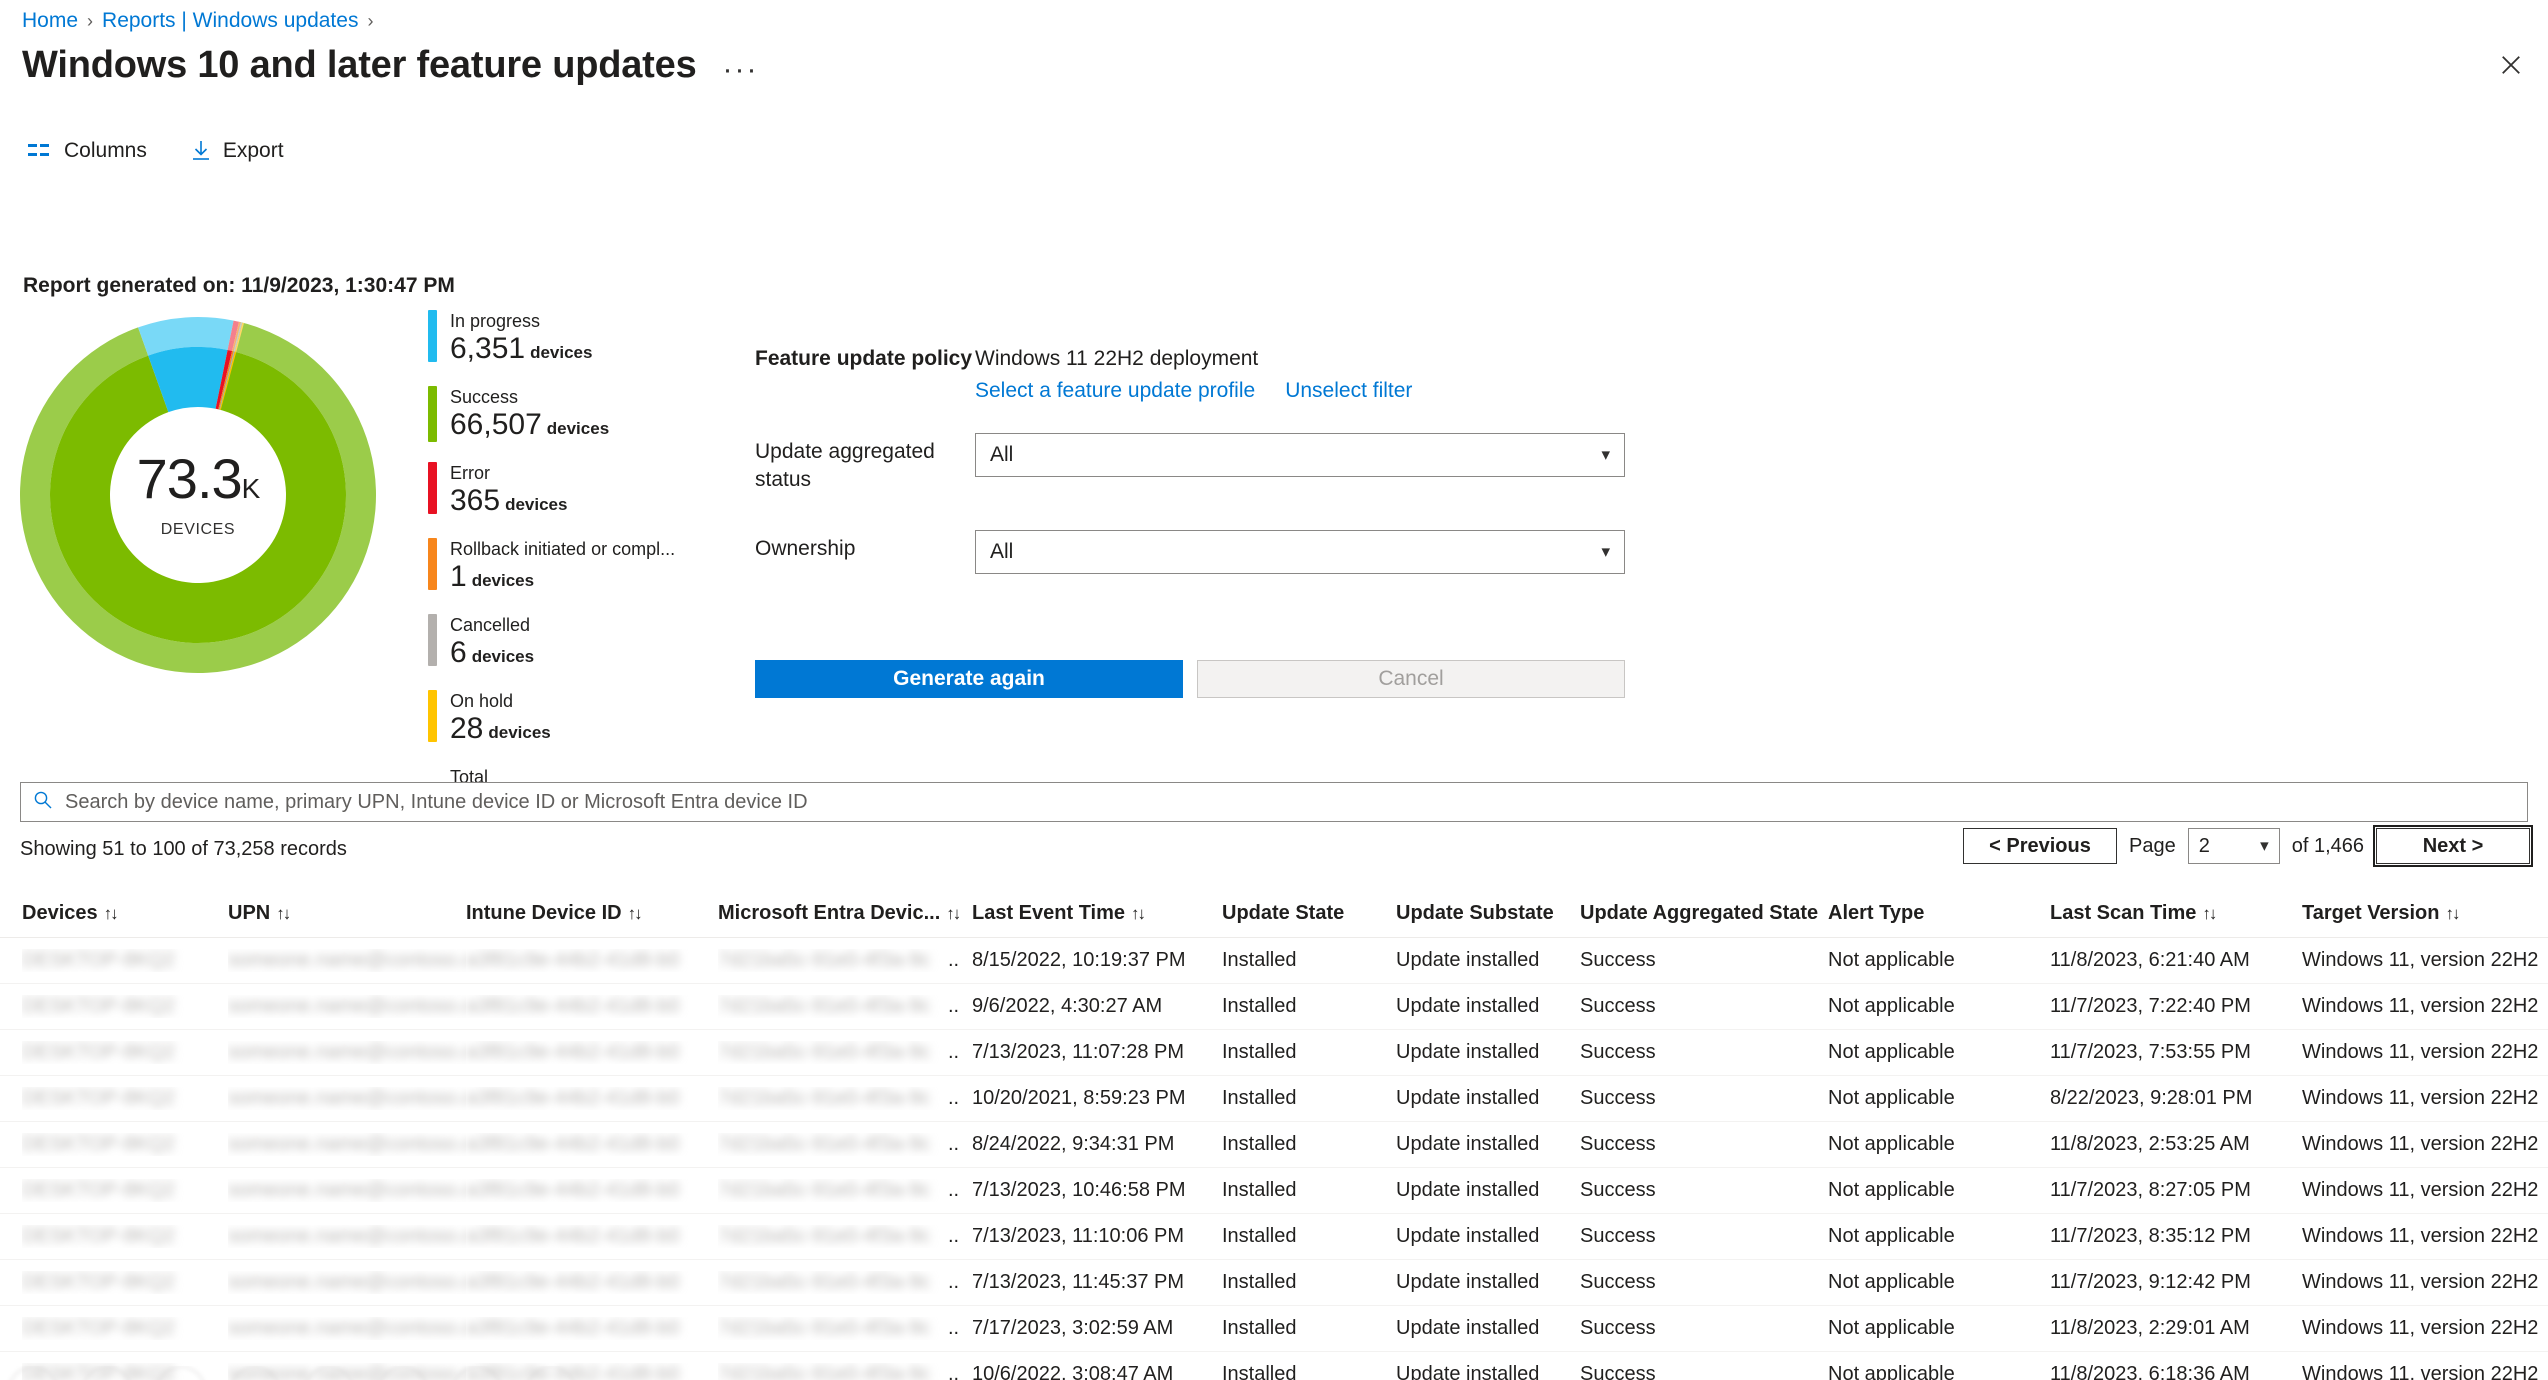 This screenshot has width=2548, height=1380. I want to click on sort-icon: ↑↓, so click(2452, 913).